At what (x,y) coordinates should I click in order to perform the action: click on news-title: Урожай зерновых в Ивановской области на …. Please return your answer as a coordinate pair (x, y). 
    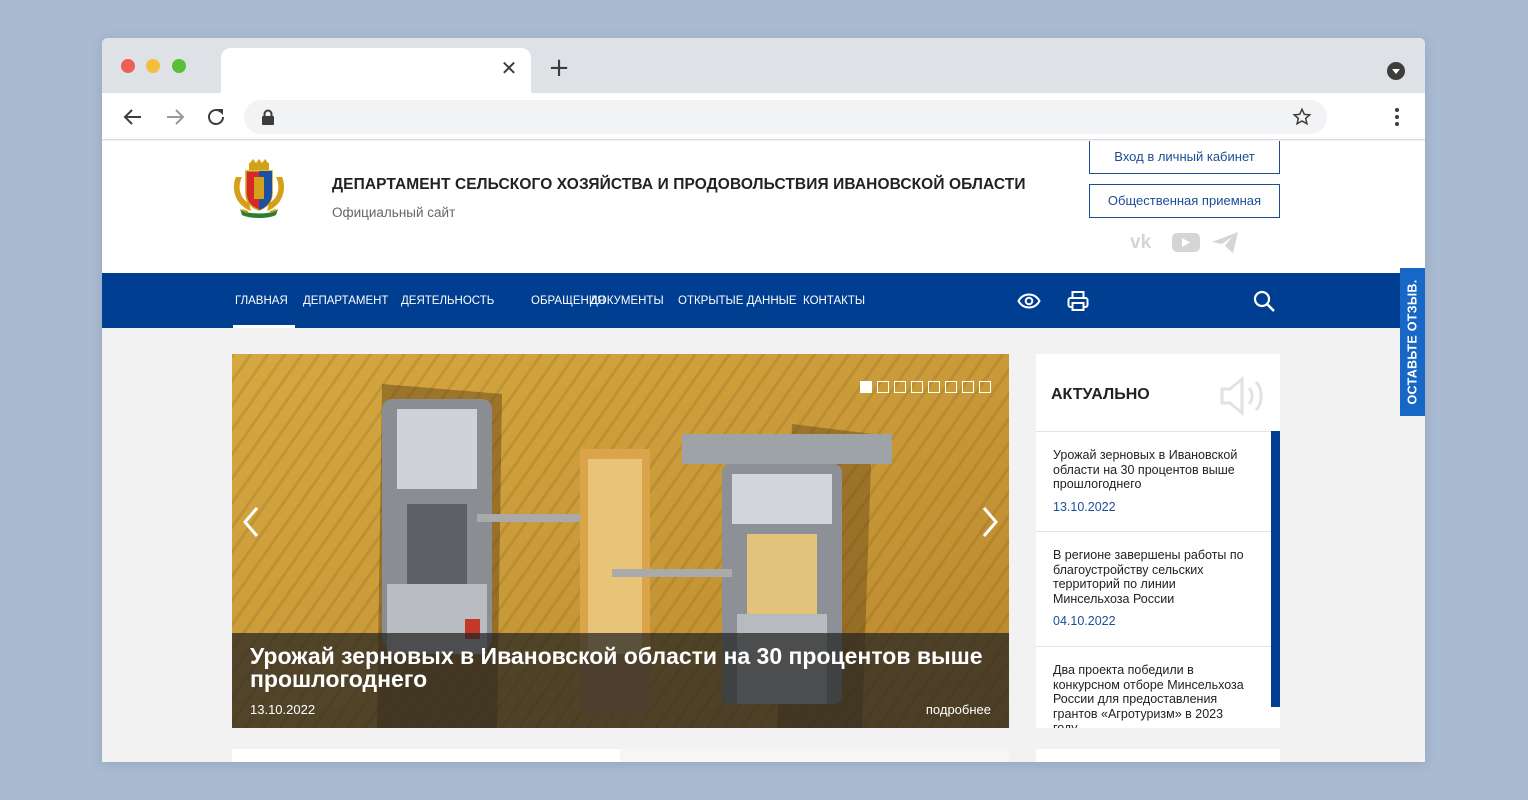
    Looking at the image, I should click on (1151, 470).